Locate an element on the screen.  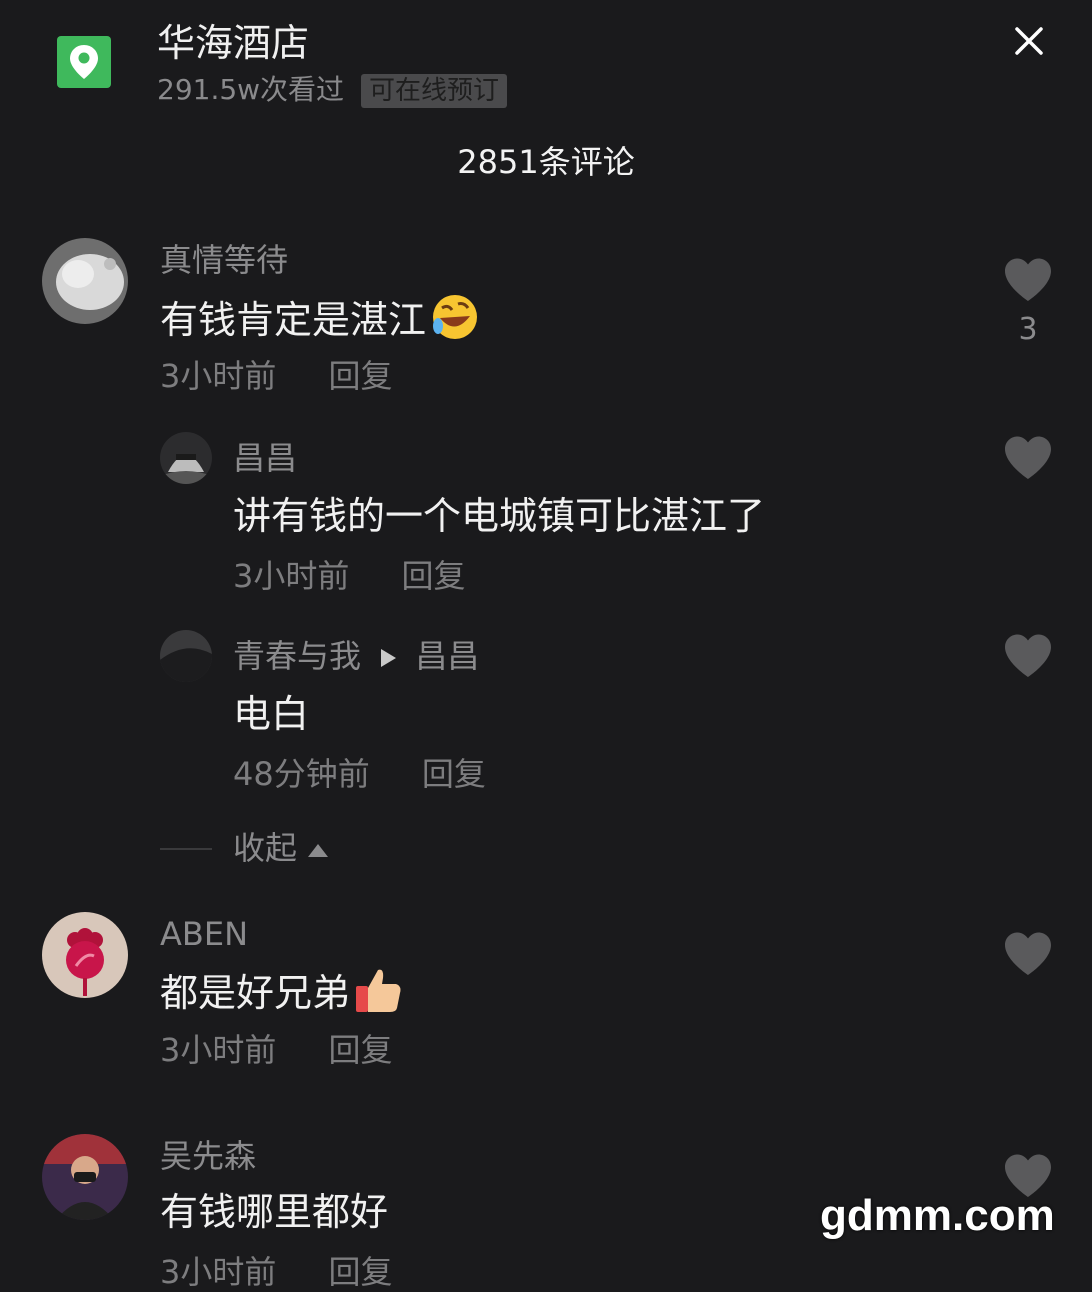
reply-username: 青春与我 is located at coordinates (297, 656).